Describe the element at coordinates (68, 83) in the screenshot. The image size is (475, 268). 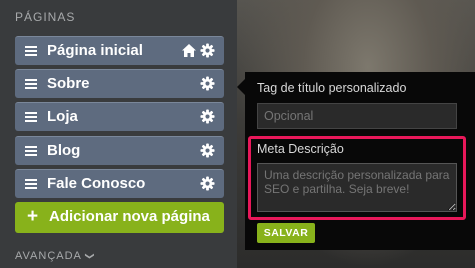
I see `page-item-label: Sobre` at that location.